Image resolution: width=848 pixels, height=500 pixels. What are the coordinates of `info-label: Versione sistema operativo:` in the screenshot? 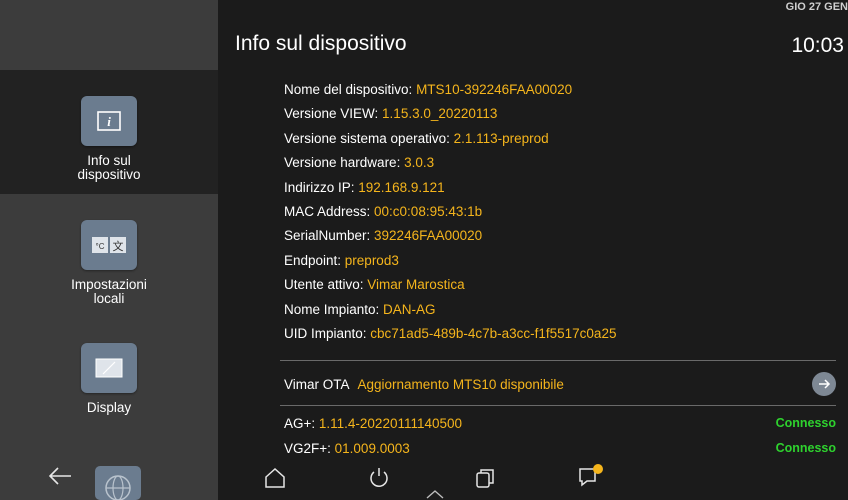 It's located at (369, 138).